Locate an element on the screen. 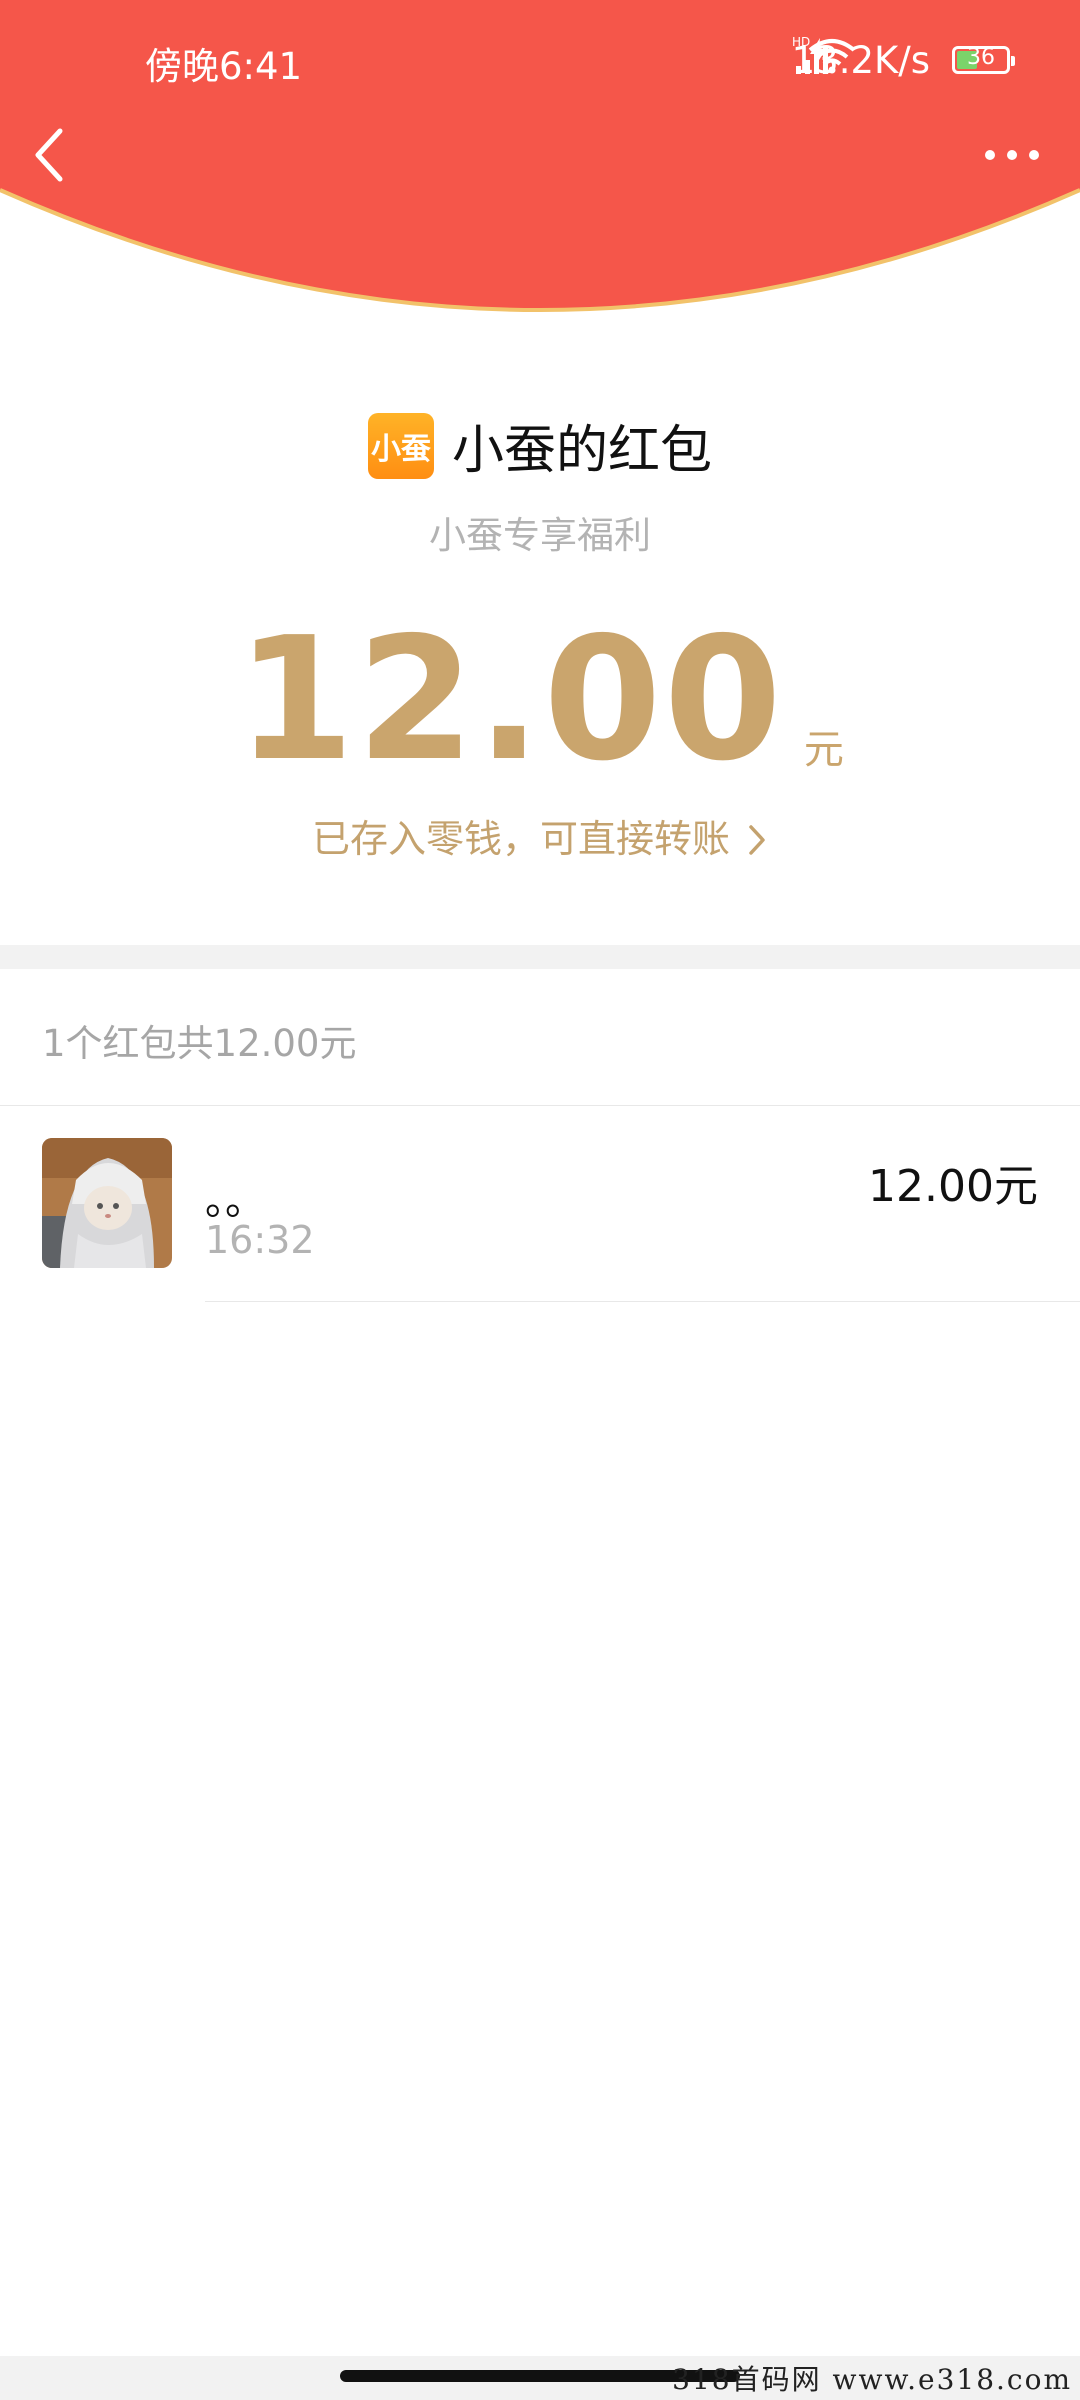 This screenshot has width=1080, height=2400. amount-value: 12.00 is located at coordinates (510, 700).